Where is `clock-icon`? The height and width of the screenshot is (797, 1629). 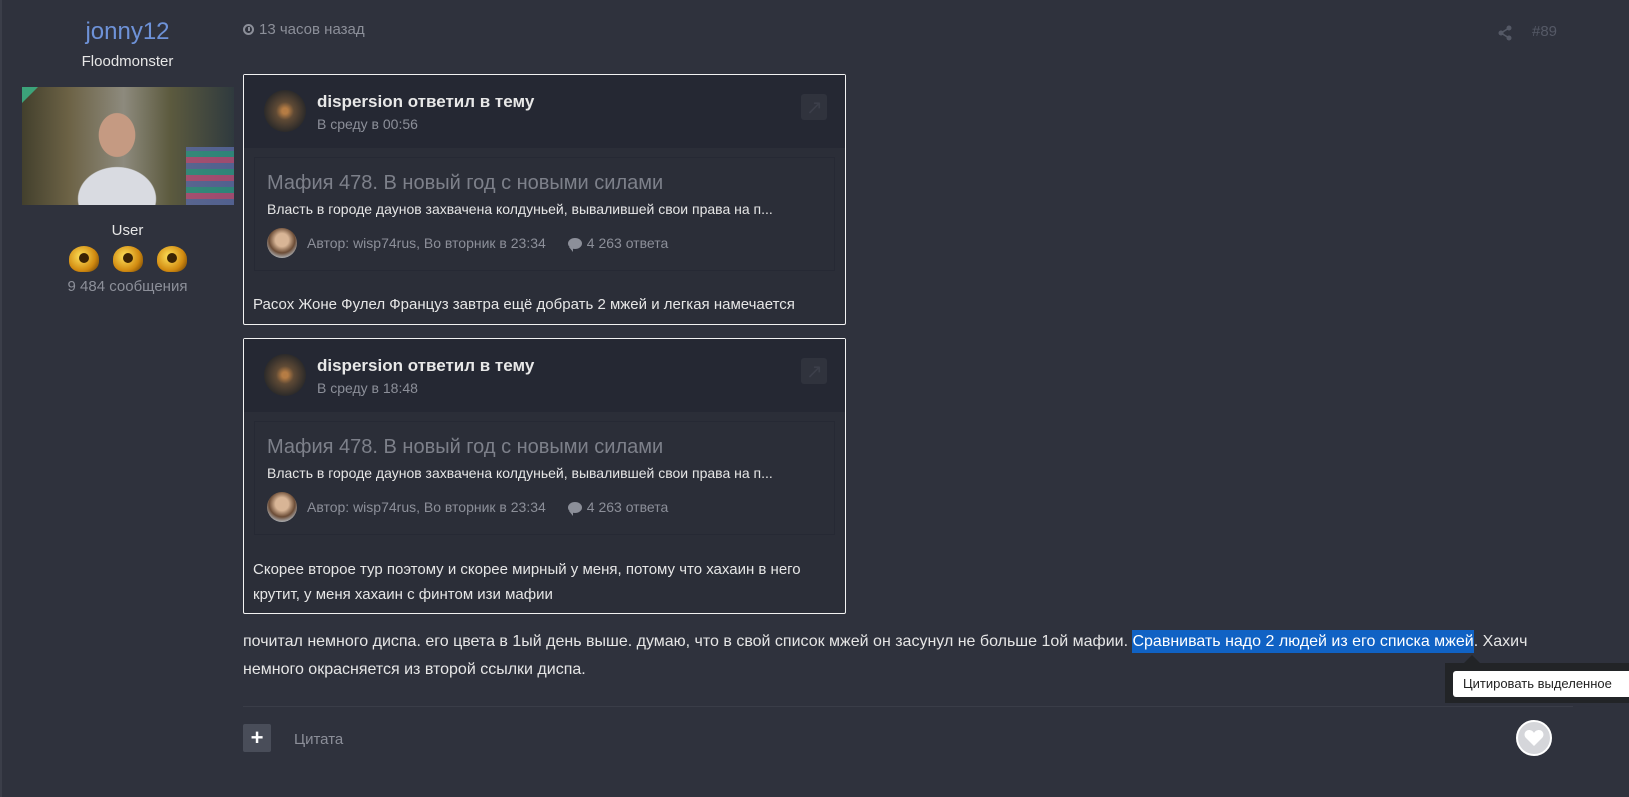 clock-icon is located at coordinates (248, 29).